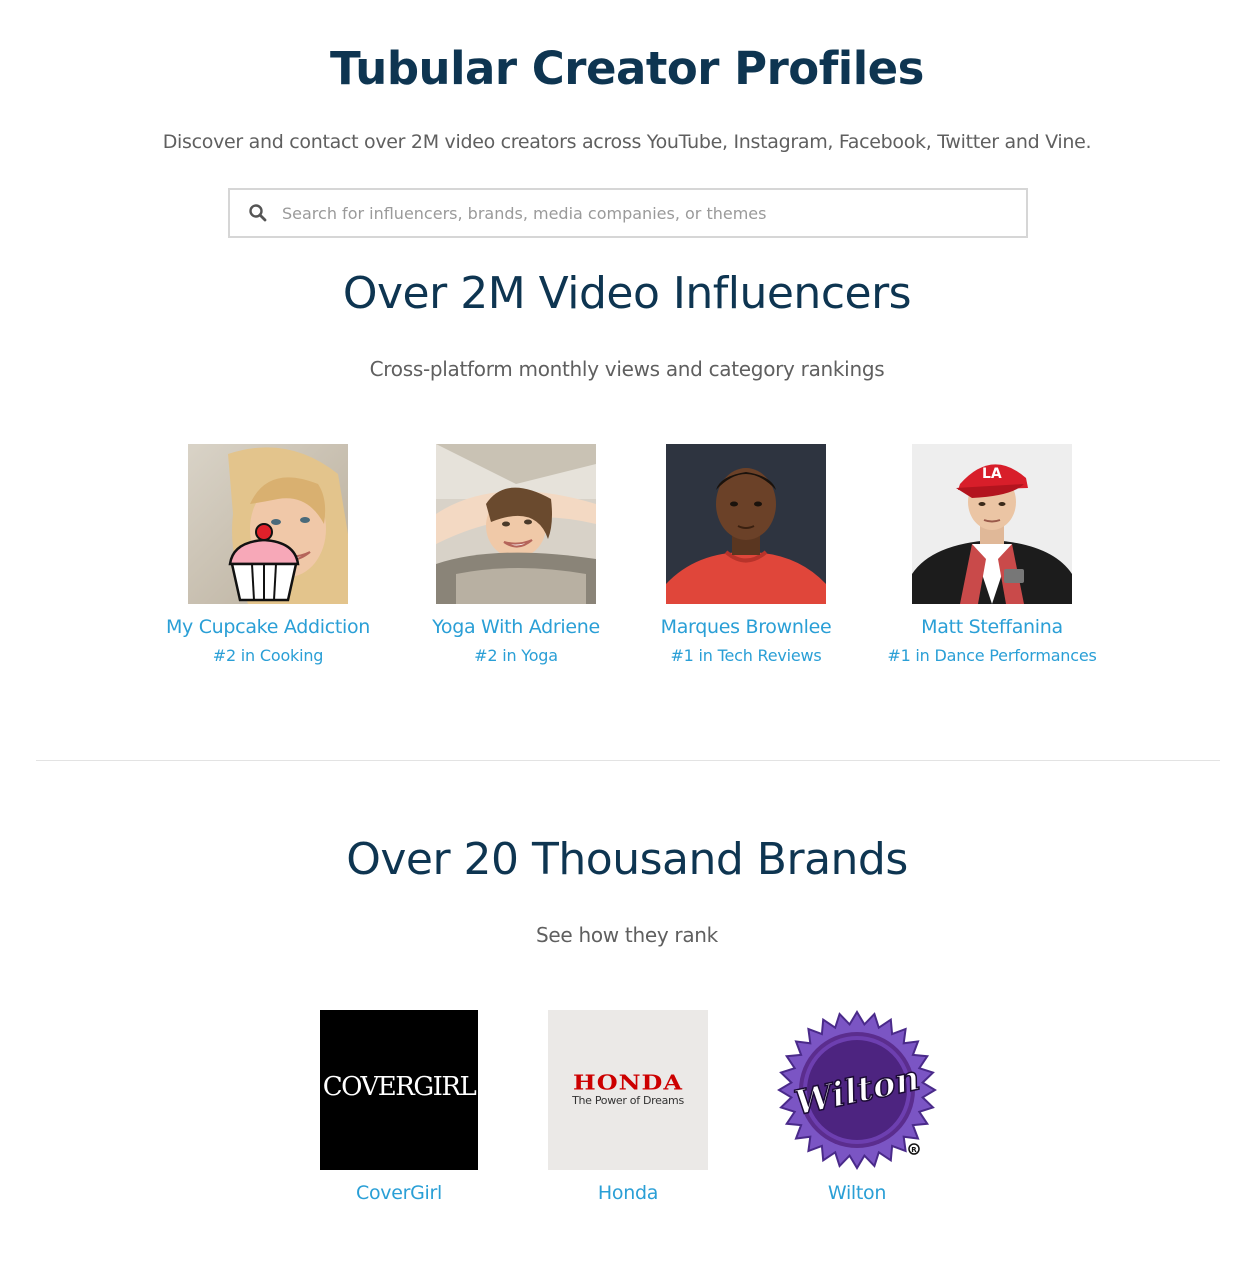  I want to click on search-box, so click(628, 213).